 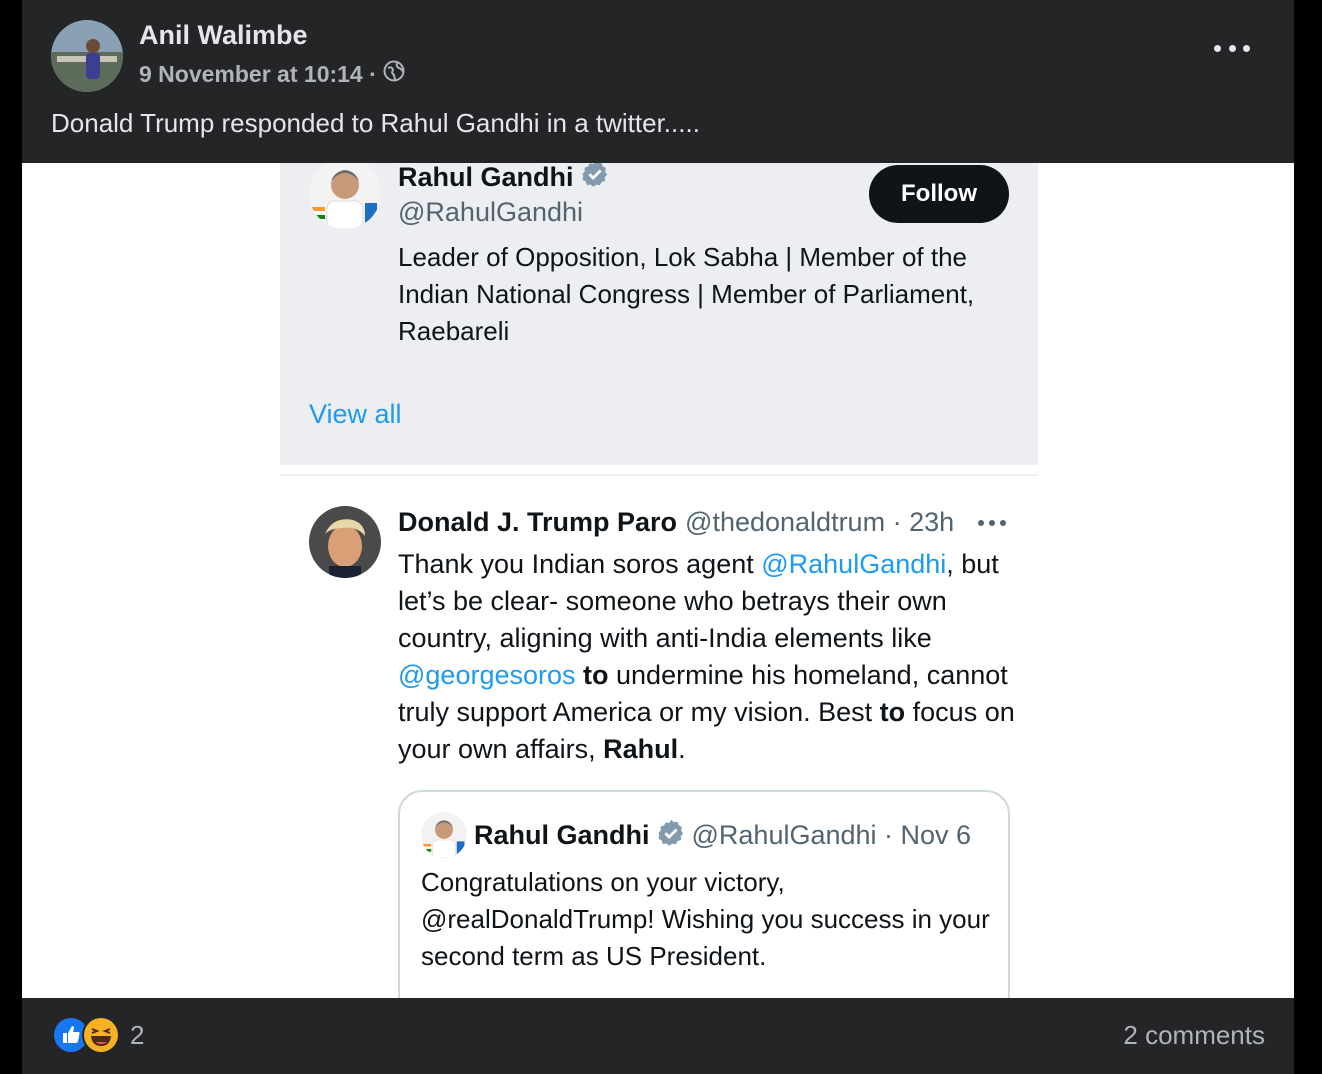 I want to click on tweet-handle-time: @thedonaldtrum · 23h, so click(x=819, y=522).